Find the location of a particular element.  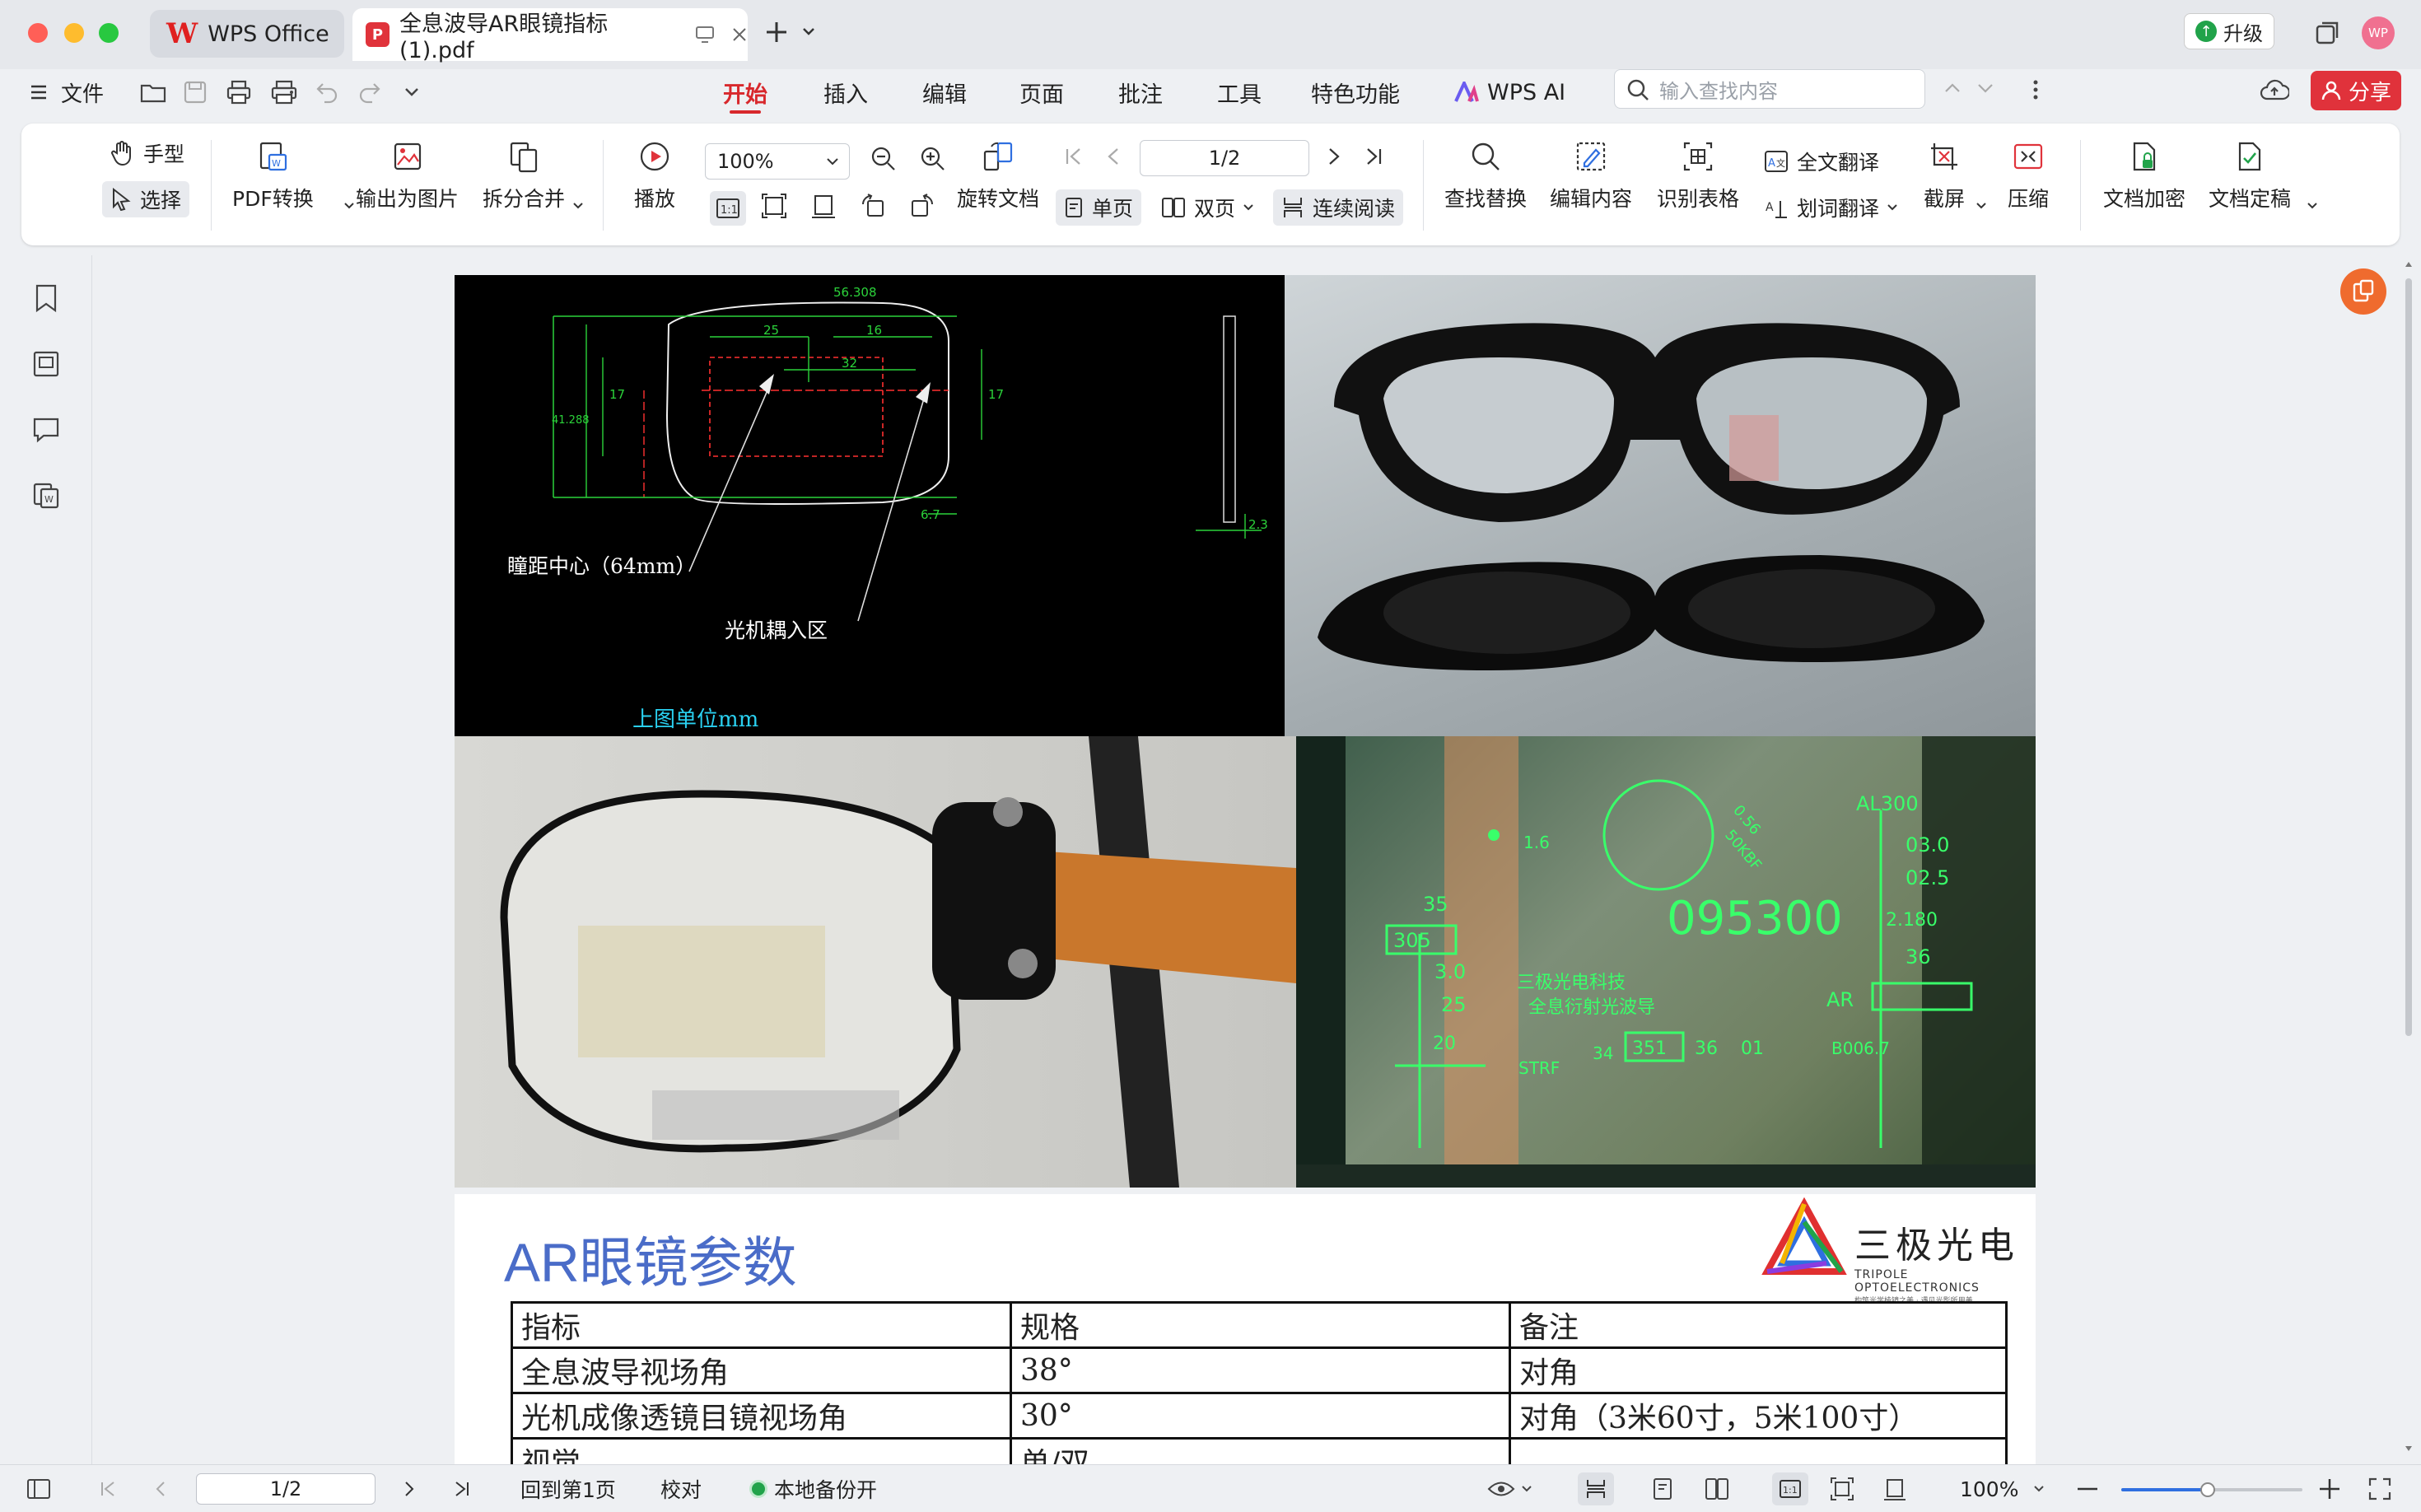

rotate-right-icon is located at coordinates (922, 206).